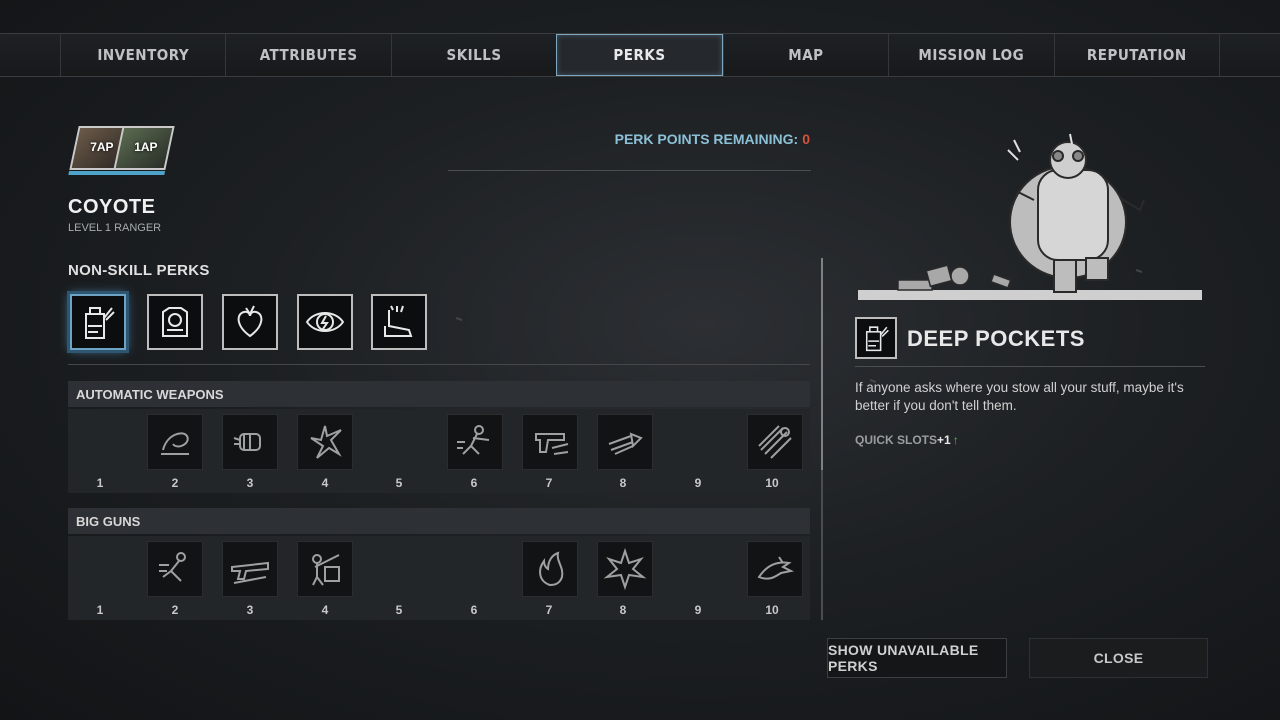  I want to click on burst-icon, so click(775, 442).